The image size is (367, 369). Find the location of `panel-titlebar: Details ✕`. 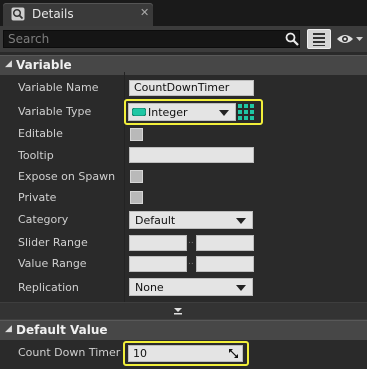

panel-titlebar: Details ✕ is located at coordinates (183, 13).